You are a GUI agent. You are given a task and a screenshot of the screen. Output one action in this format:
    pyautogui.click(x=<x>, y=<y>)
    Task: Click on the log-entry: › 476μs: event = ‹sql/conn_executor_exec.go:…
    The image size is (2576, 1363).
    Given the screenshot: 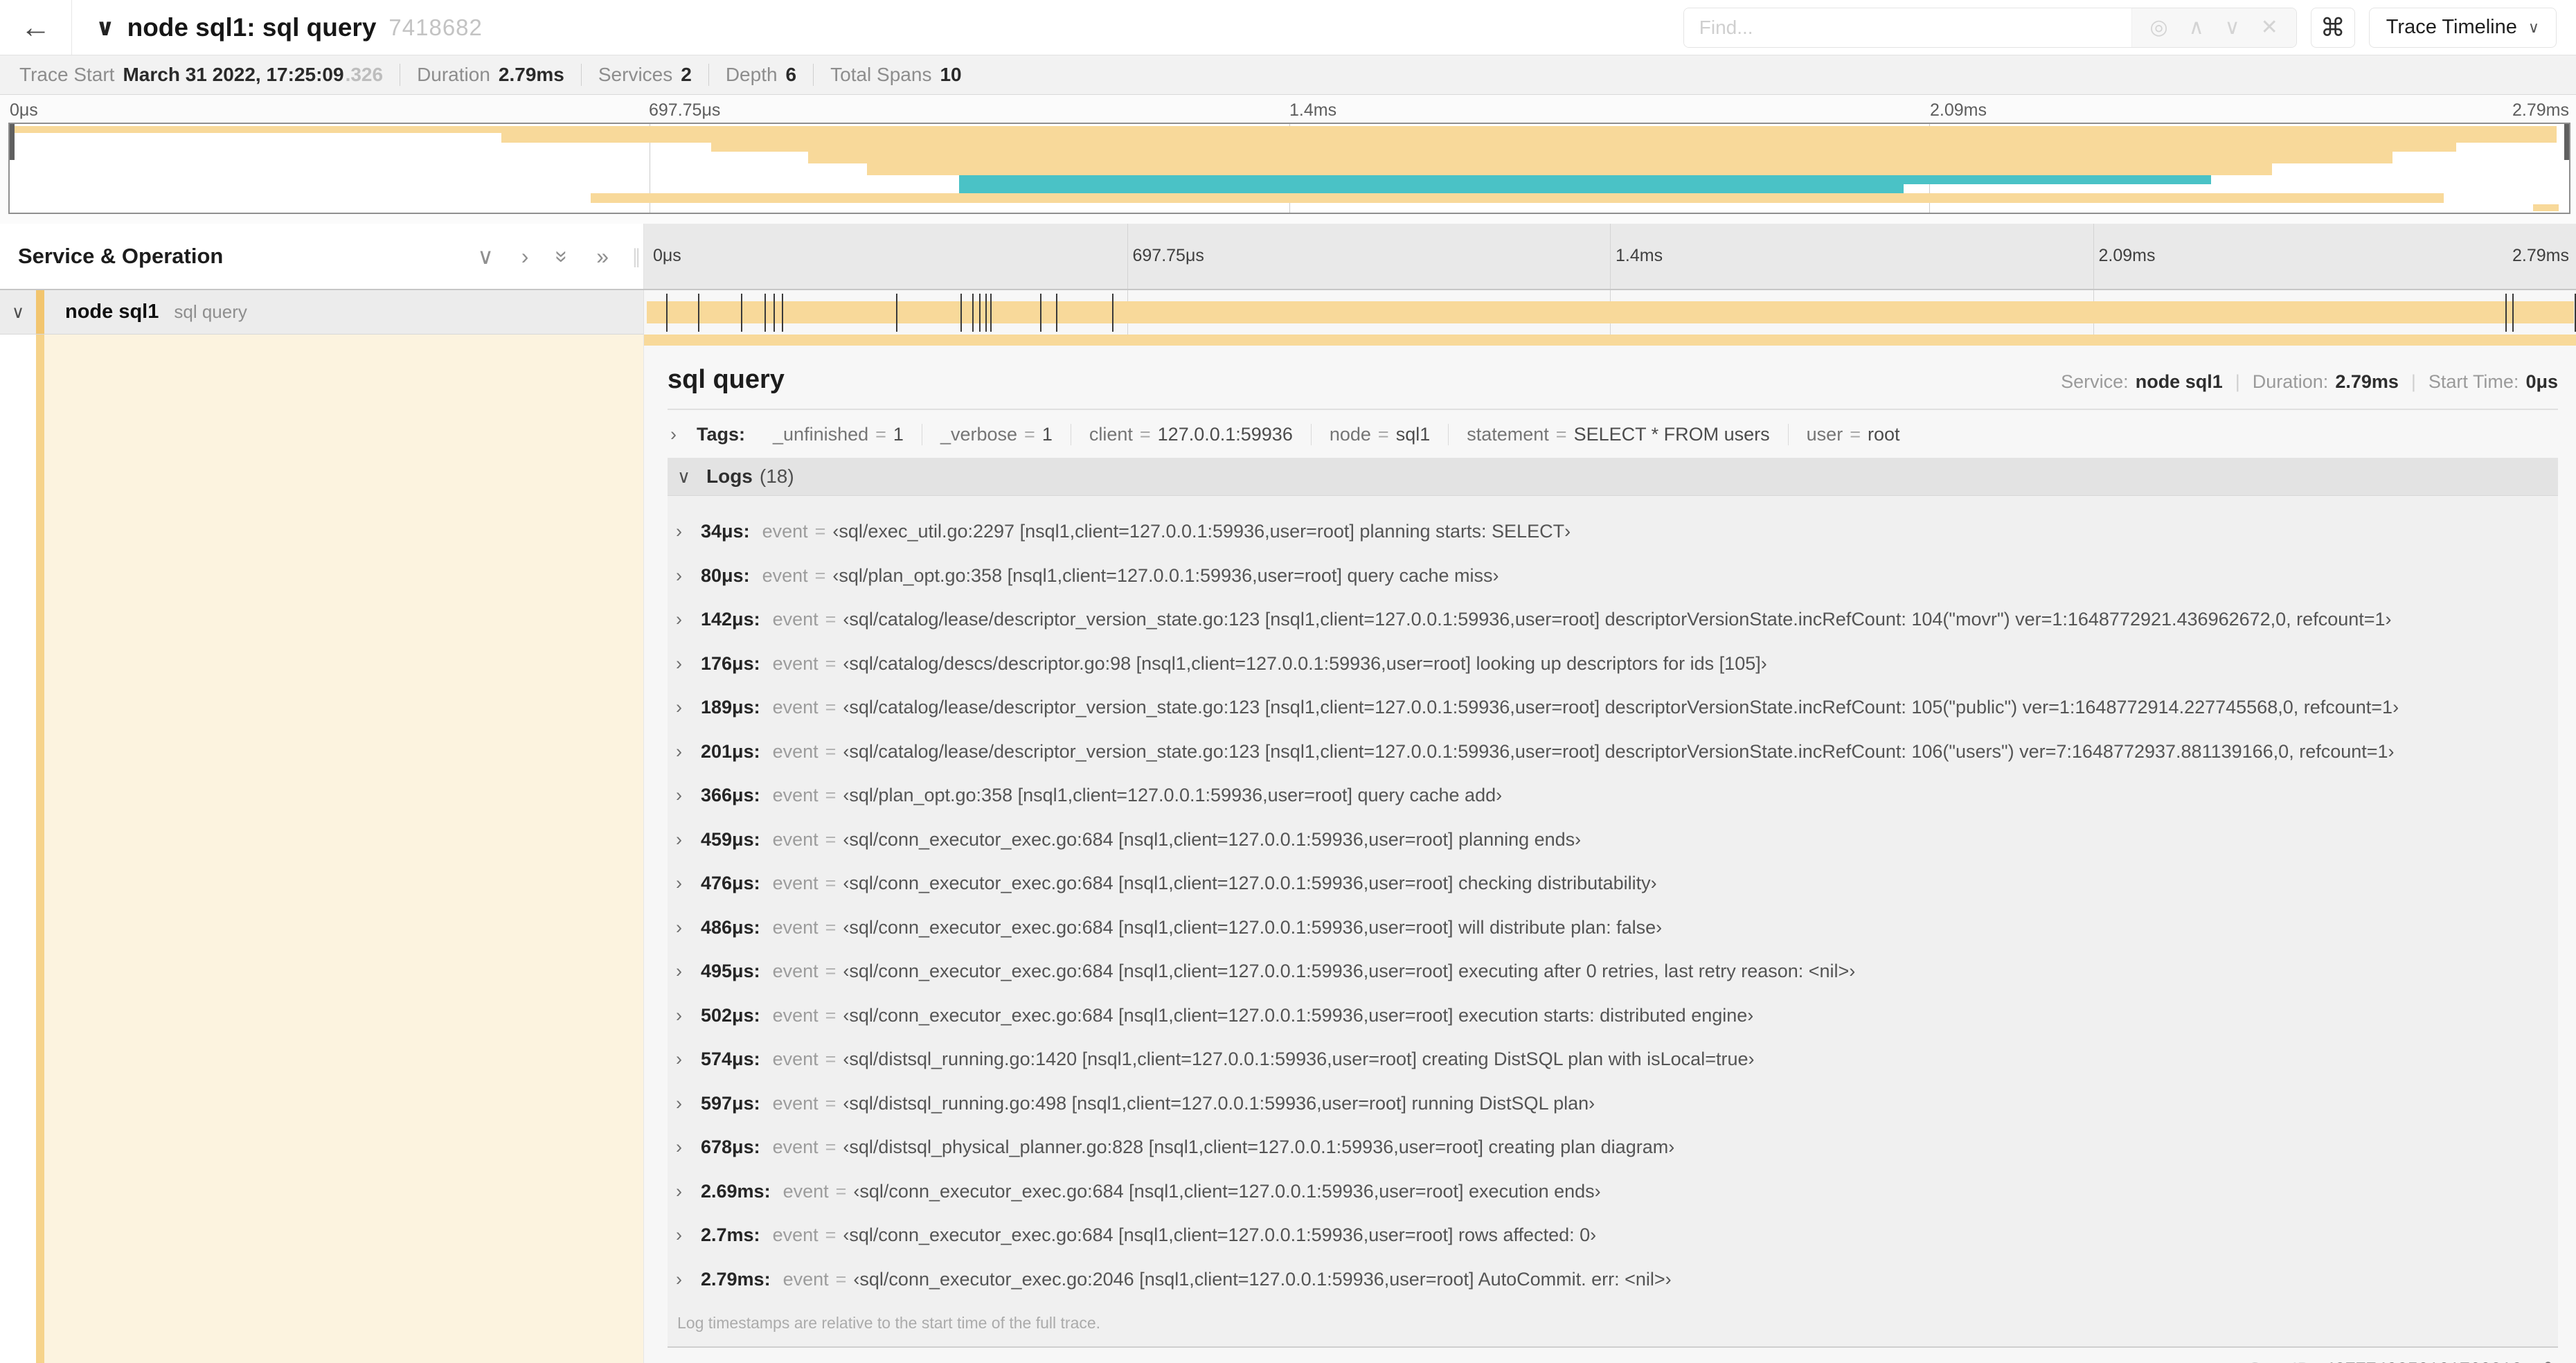 What is the action you would take?
    pyautogui.click(x=1617, y=884)
    